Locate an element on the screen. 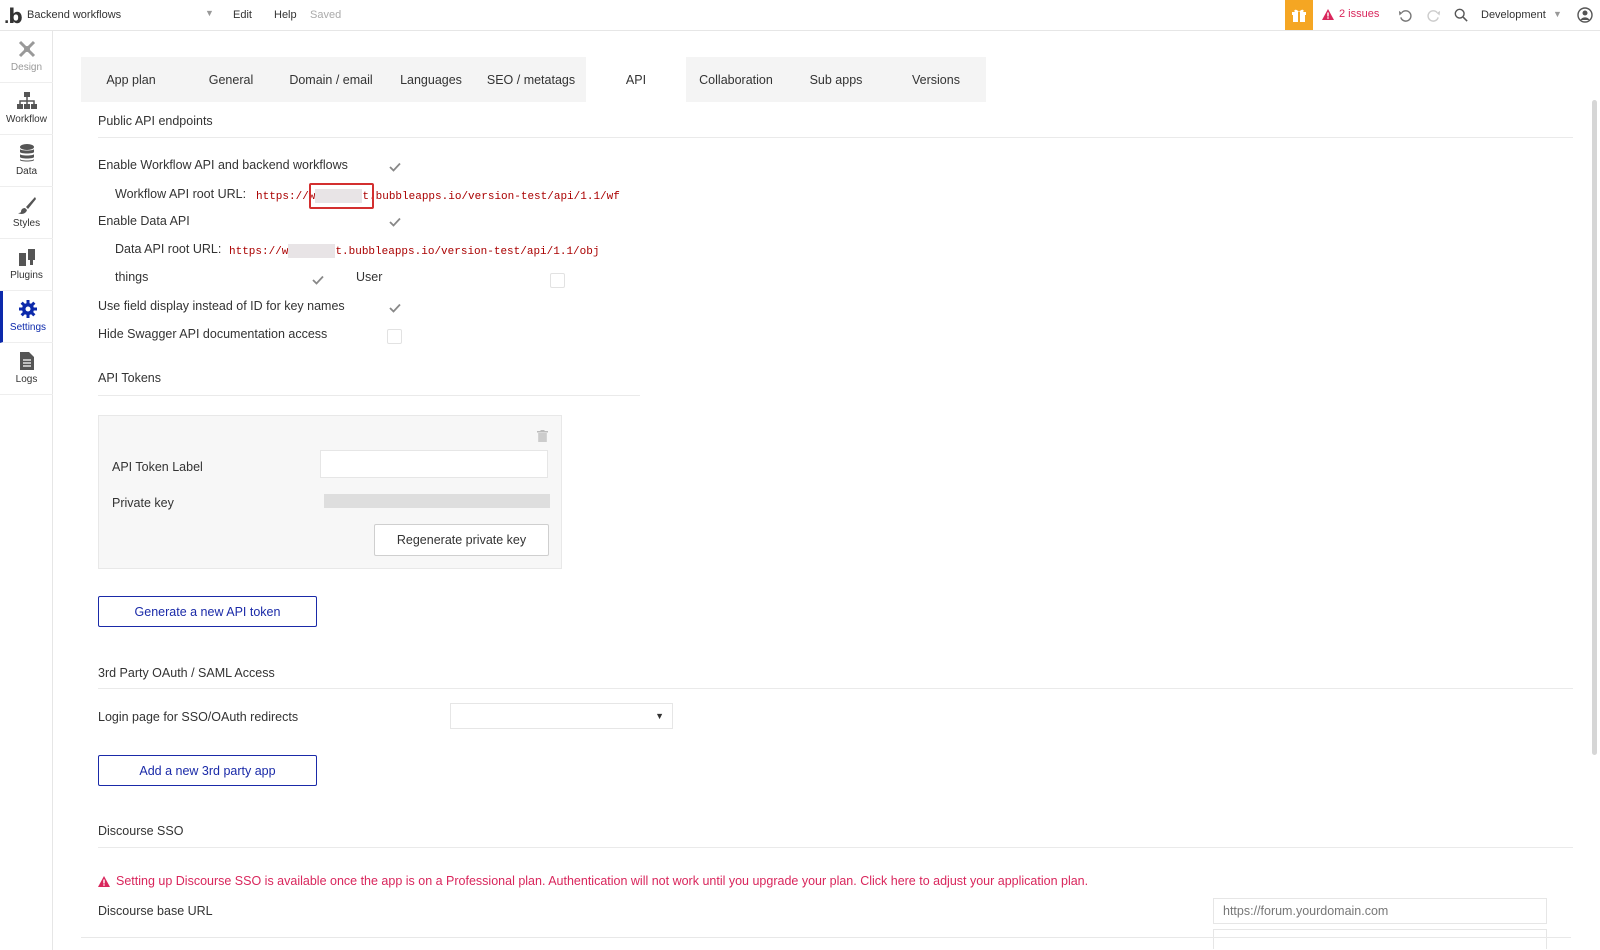 Image resolution: width=1600 pixels, height=950 pixels. sidebar-item-plugins: Plugins is located at coordinates (26, 265).